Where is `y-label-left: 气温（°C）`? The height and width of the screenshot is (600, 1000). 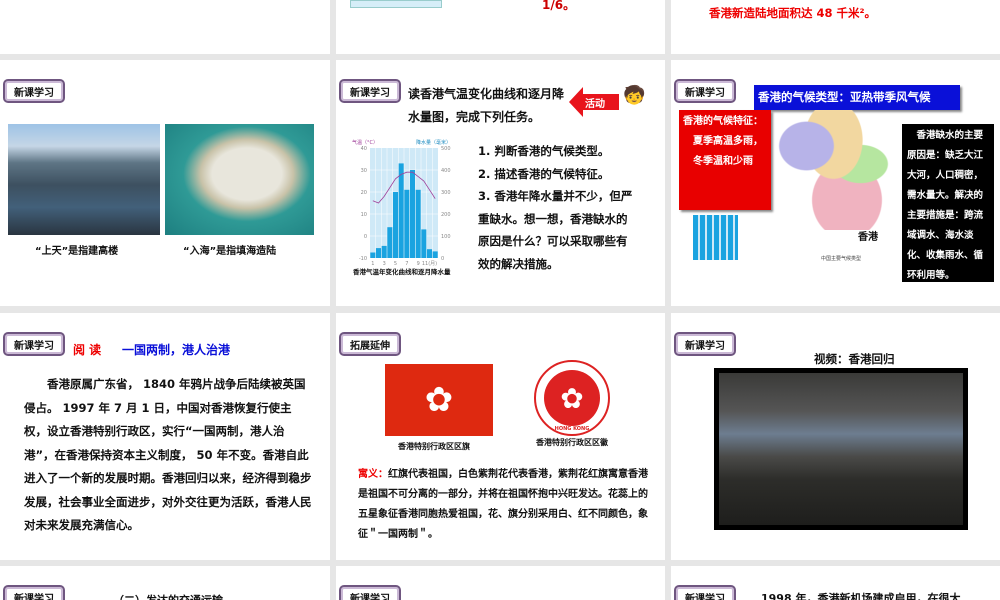
y-label-left: 气温（°C） is located at coordinates (365, 142).